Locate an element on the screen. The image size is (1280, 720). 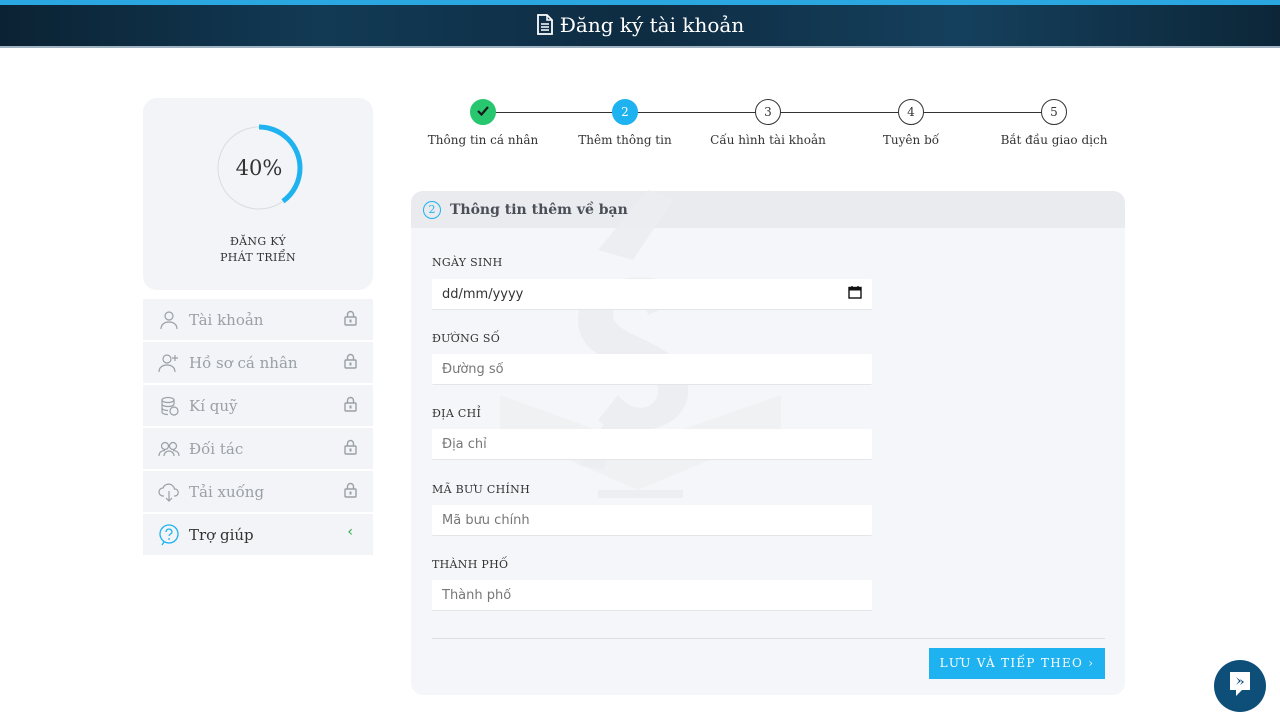
sidebar-item-label: Hồ sơ cá nhân is located at coordinates (243, 362).